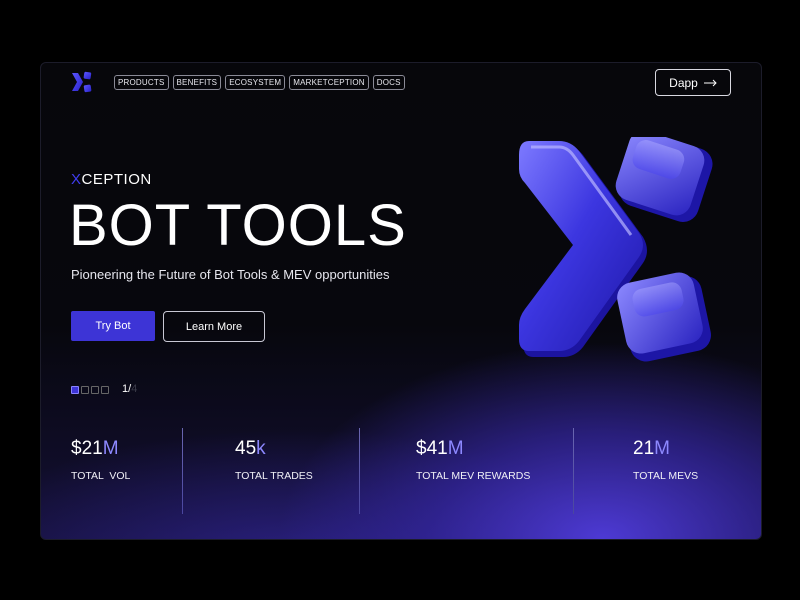 The width and height of the screenshot is (800, 600). I want to click on dapp-button: Dapp, so click(693, 82).